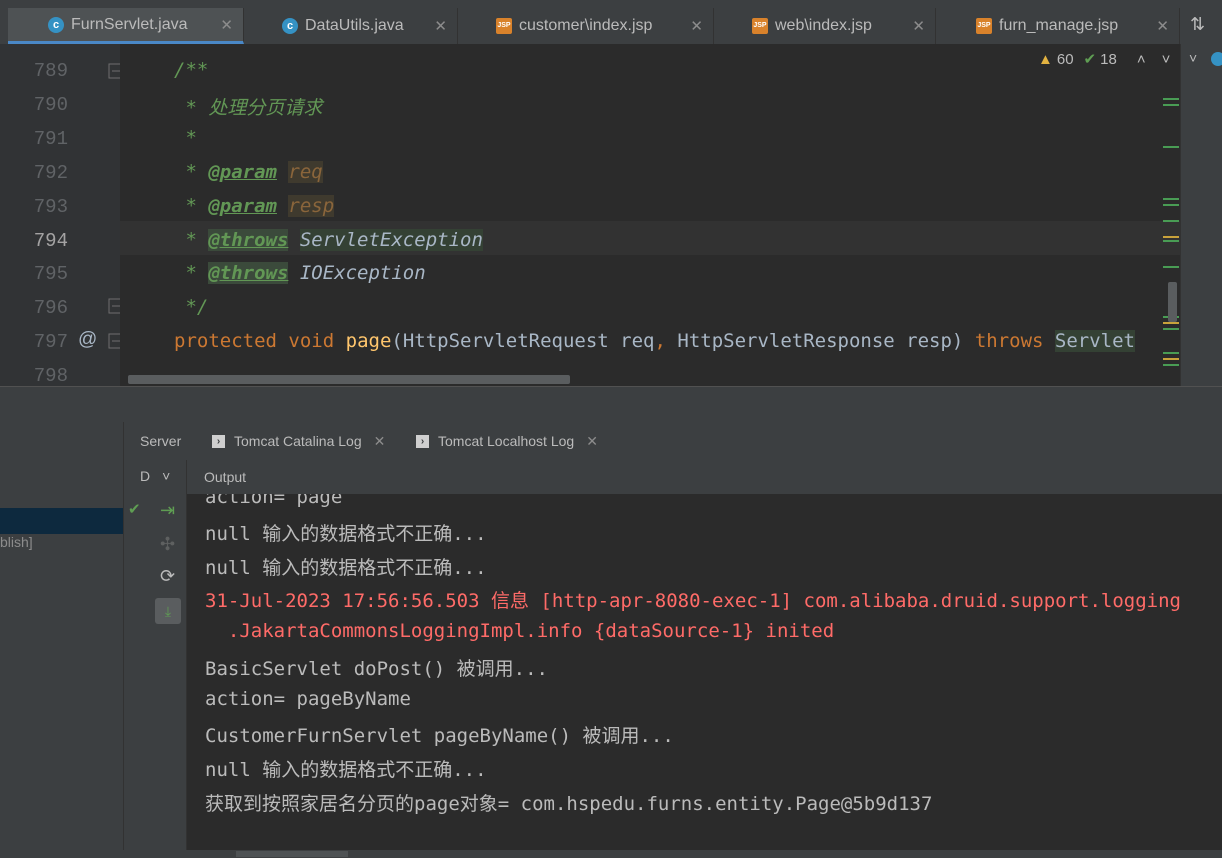 This screenshot has width=1222, height=858. I want to click on code-line: /**, so click(191, 70).